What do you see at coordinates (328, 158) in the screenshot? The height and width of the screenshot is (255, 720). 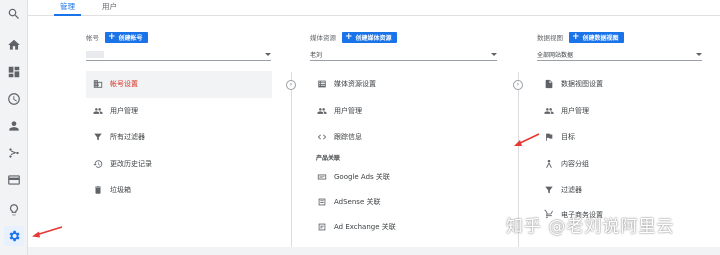 I see `product-linking-label: 产品关联` at bounding box center [328, 158].